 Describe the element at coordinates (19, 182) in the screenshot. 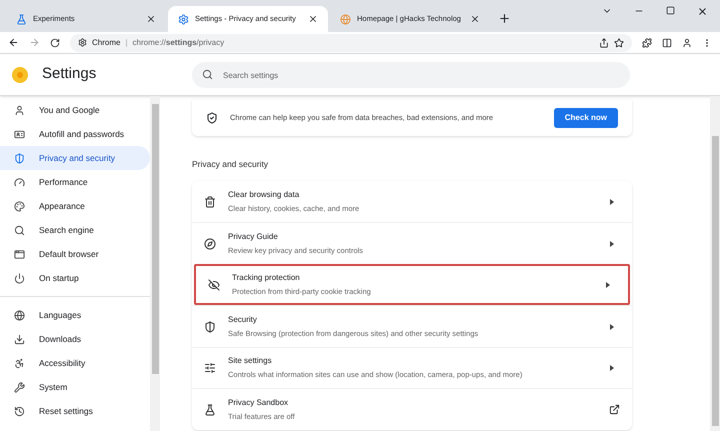

I see `gauge-icon` at that location.